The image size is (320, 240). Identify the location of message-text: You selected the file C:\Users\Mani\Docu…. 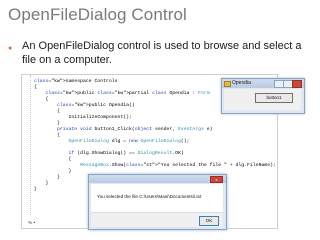
(149, 196).